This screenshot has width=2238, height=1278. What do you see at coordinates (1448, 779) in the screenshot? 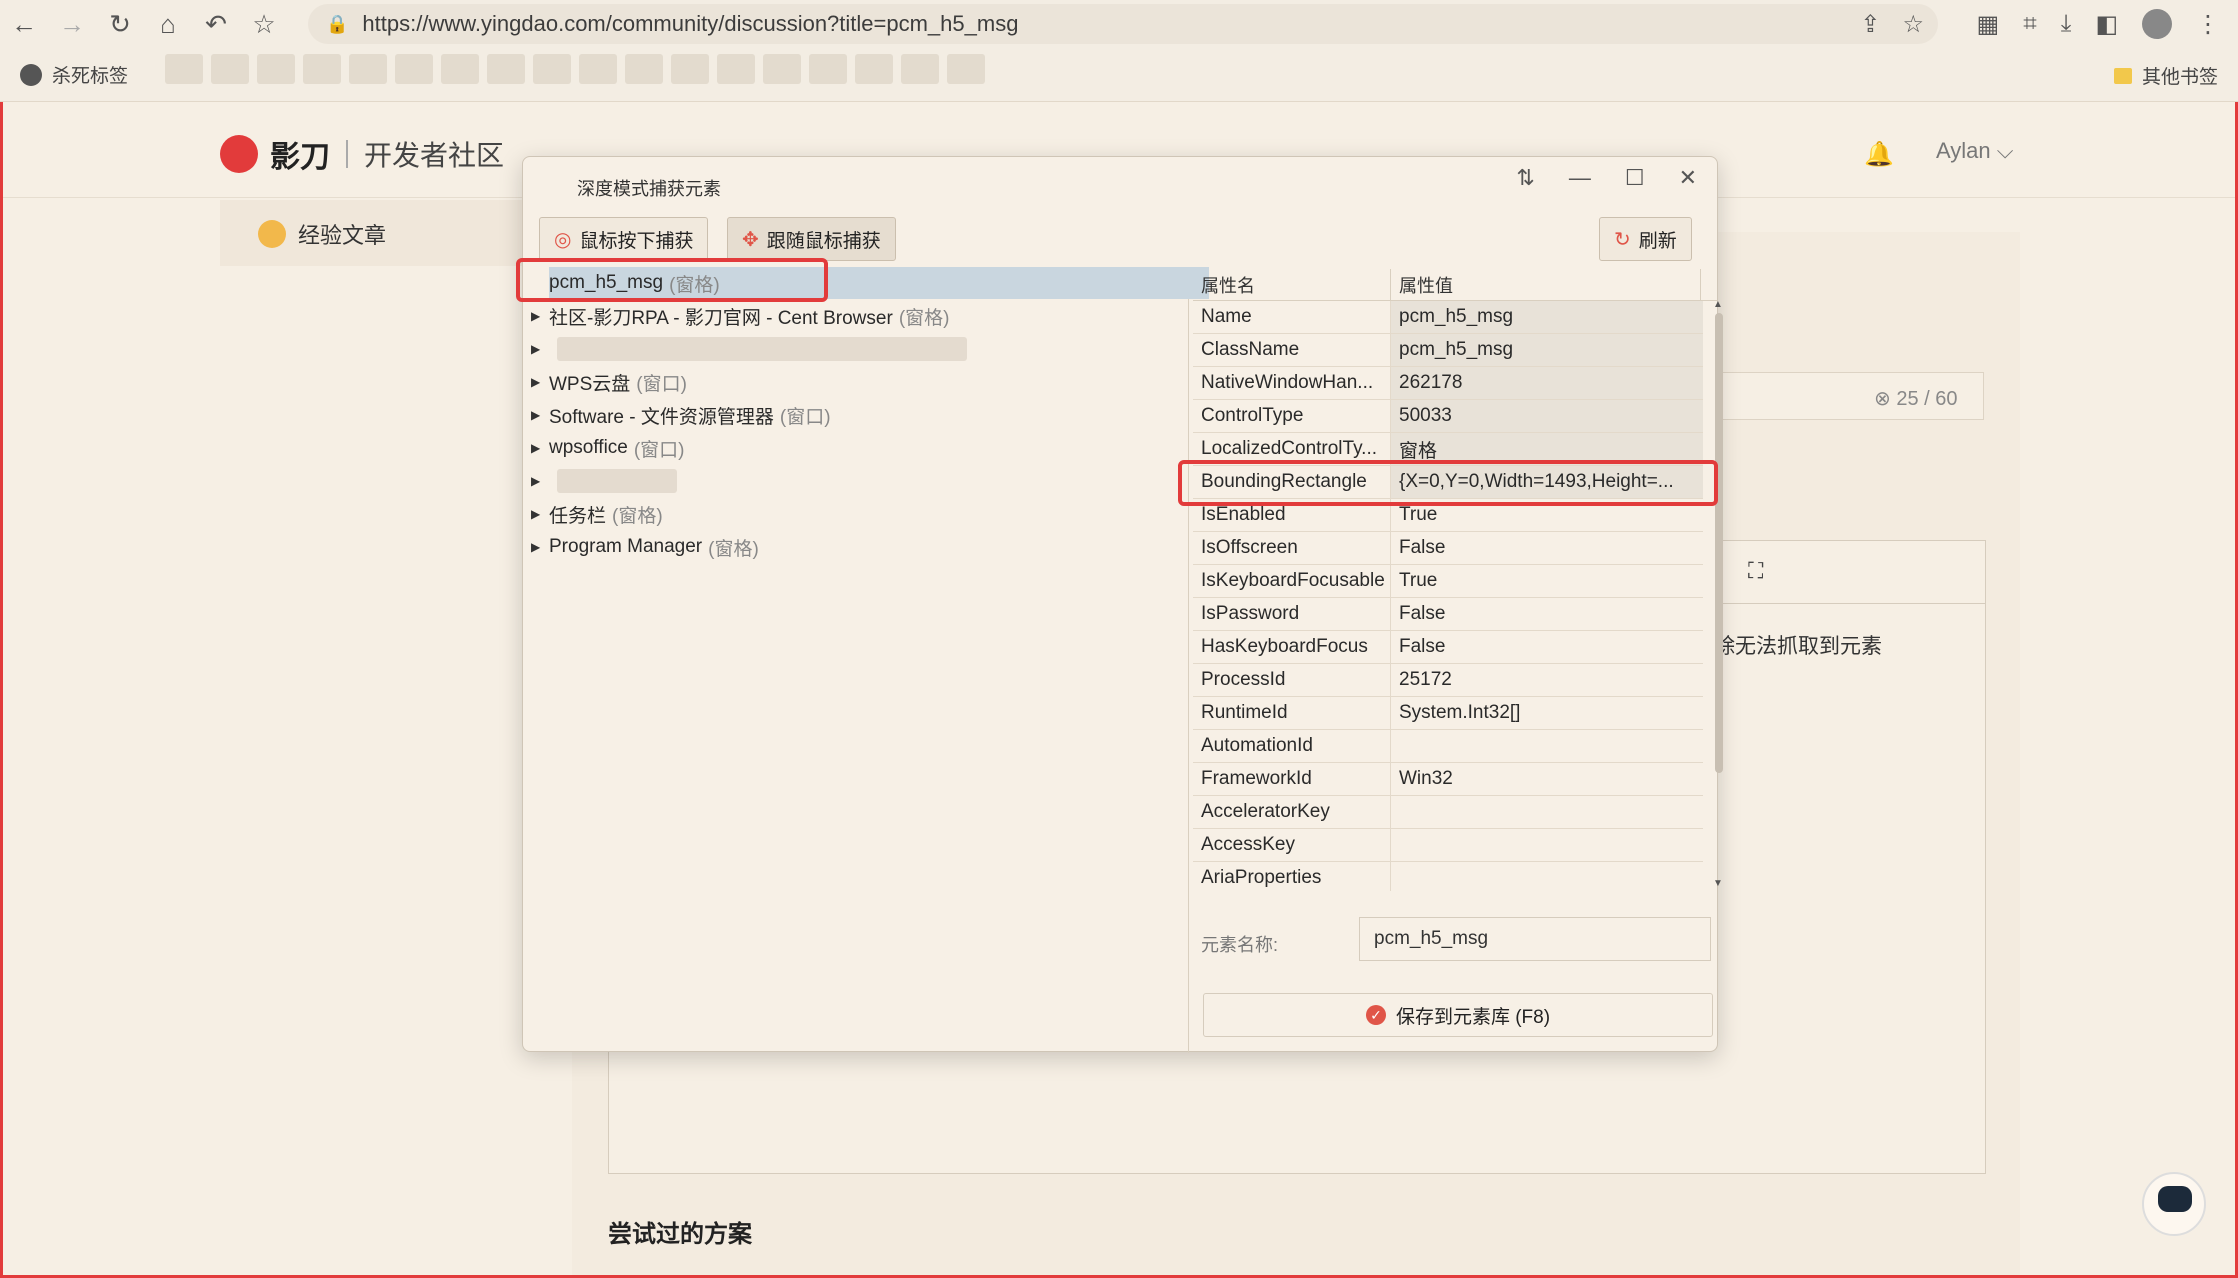
I see `property-row: FrameworkId Win32` at bounding box center [1448, 779].